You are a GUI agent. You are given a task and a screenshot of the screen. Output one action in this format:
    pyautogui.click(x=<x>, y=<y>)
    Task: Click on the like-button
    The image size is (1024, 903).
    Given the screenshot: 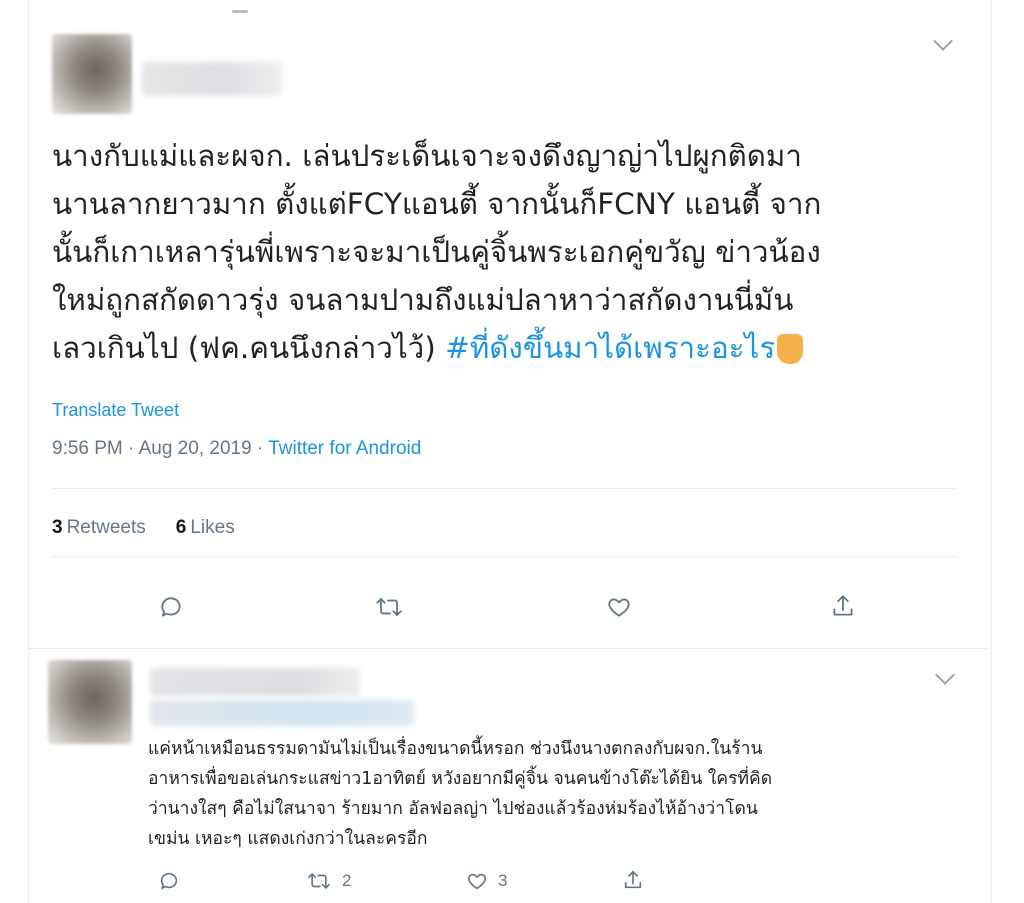 What is the action you would take?
    pyautogui.click(x=619, y=607)
    